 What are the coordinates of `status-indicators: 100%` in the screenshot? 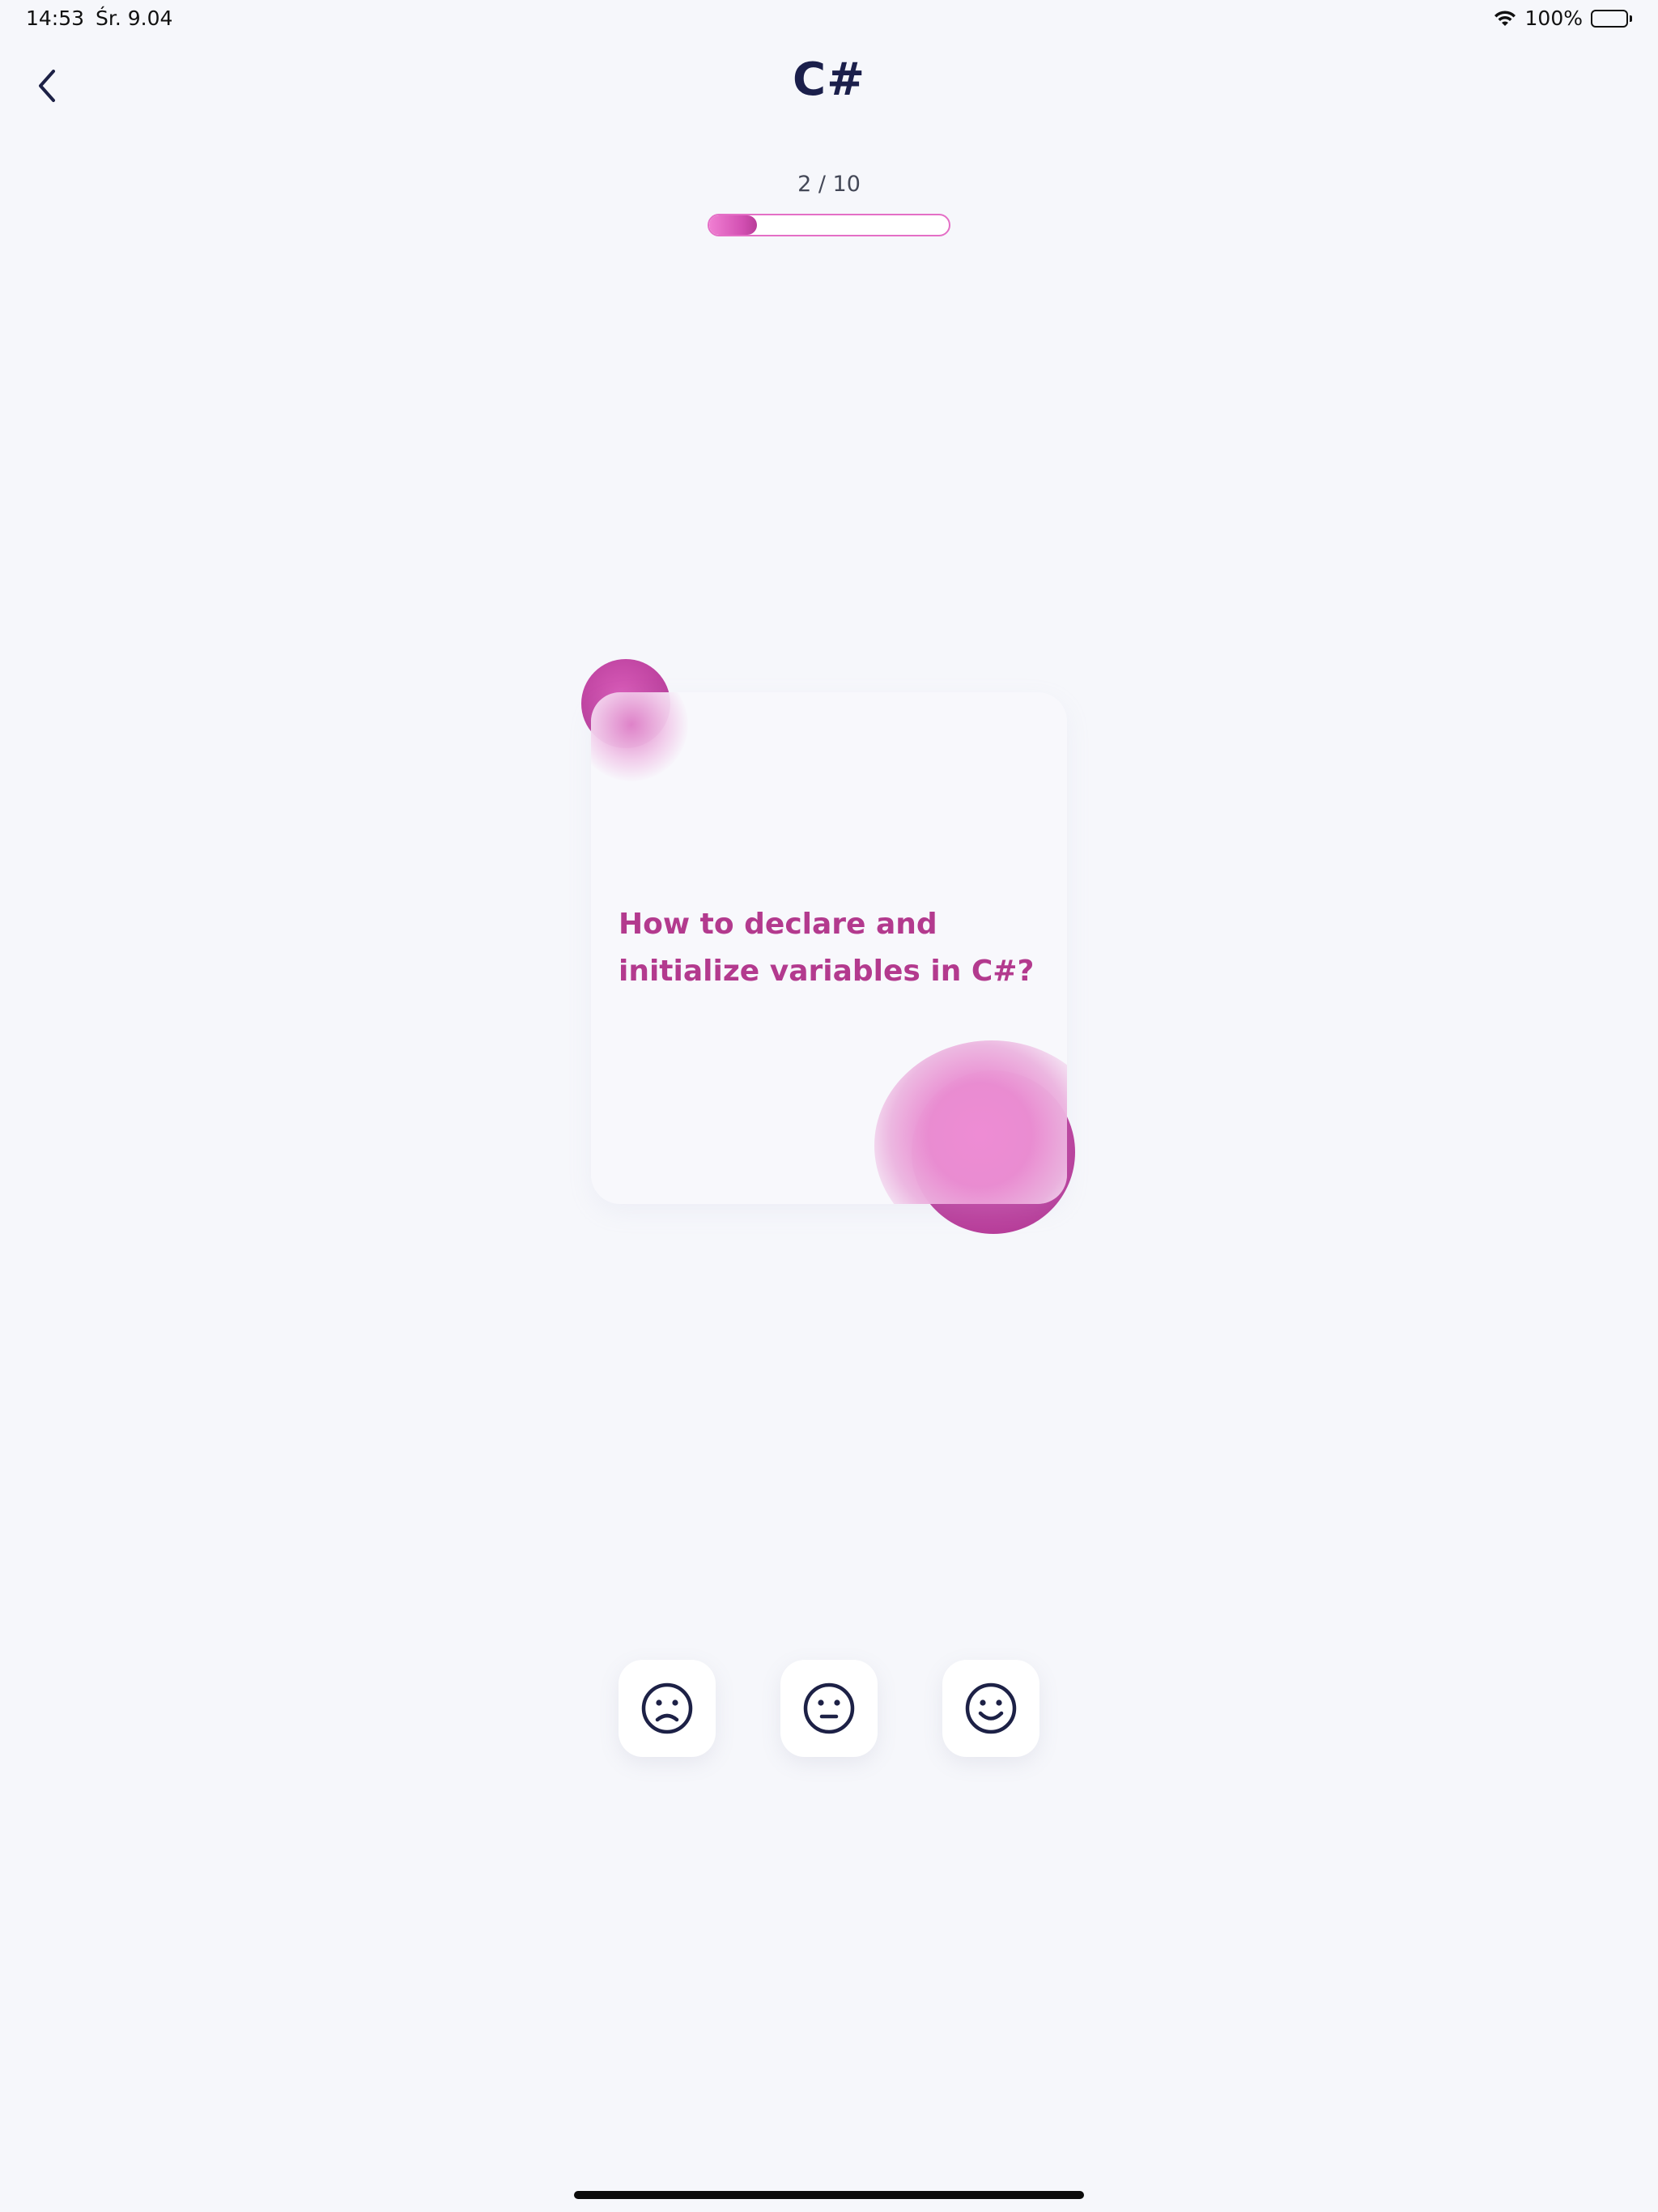 It's located at (1562, 18).